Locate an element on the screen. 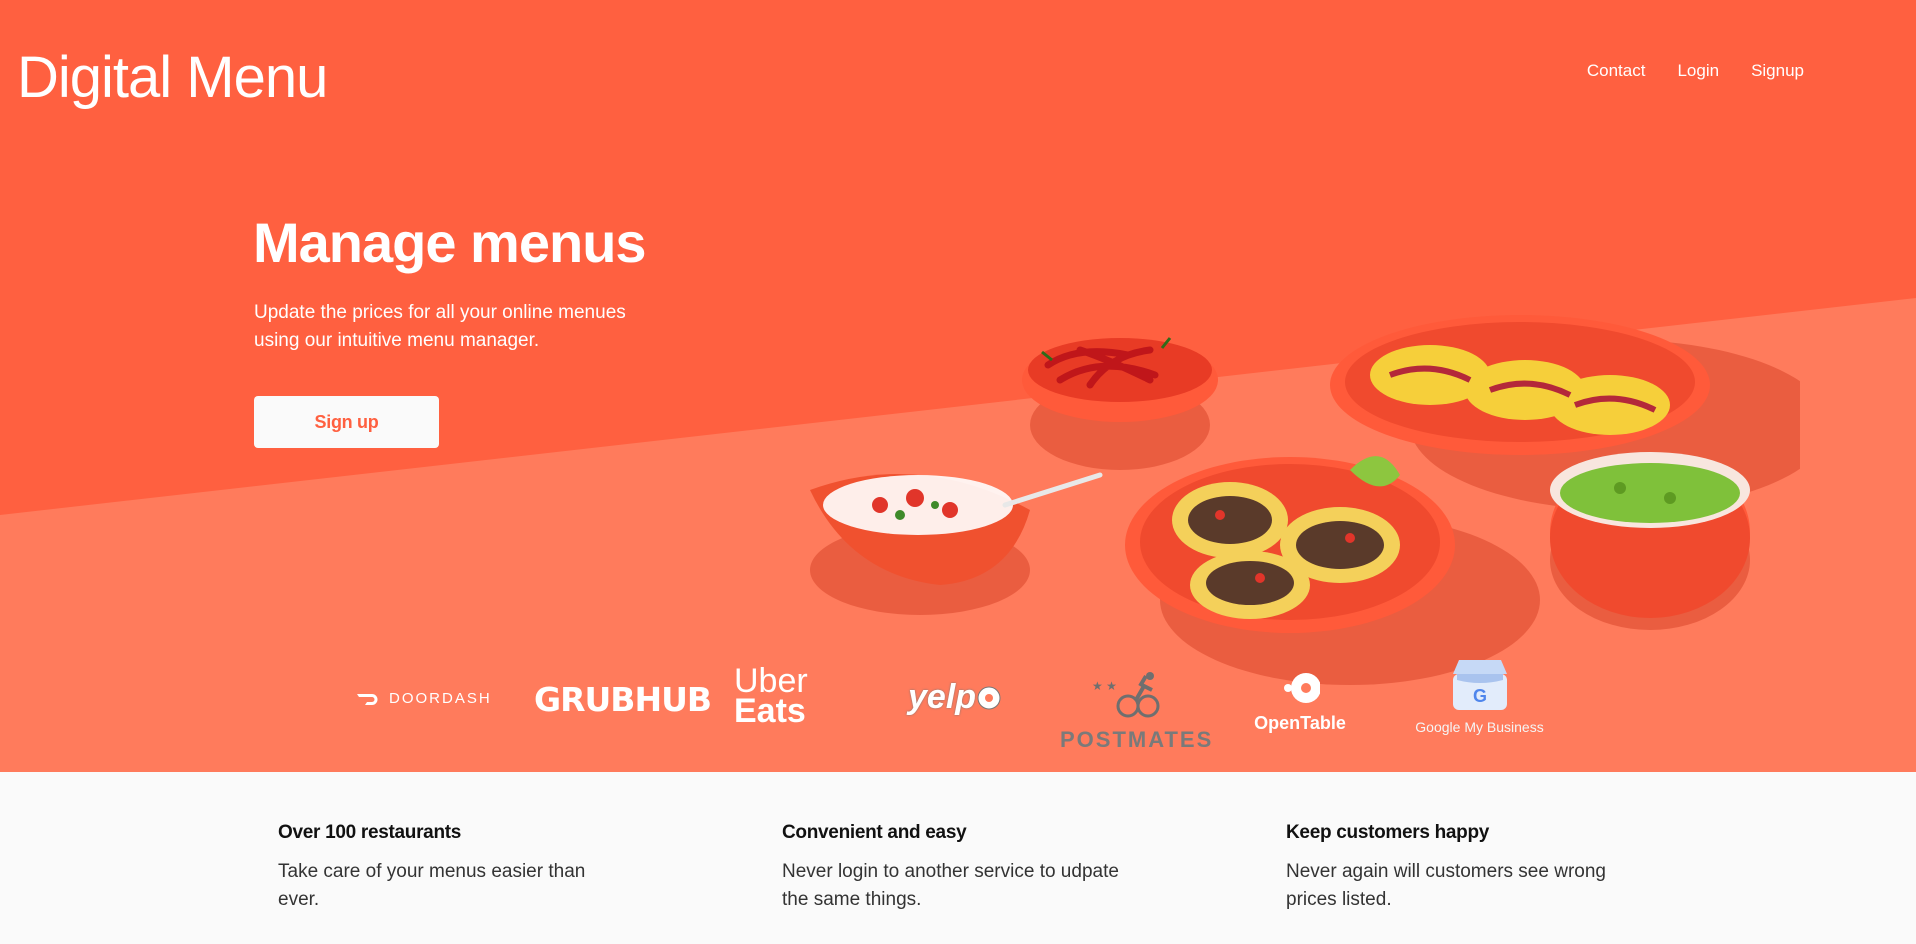 The image size is (1916, 944). feature-title: Over 100 restaurants is located at coordinates (370, 832).